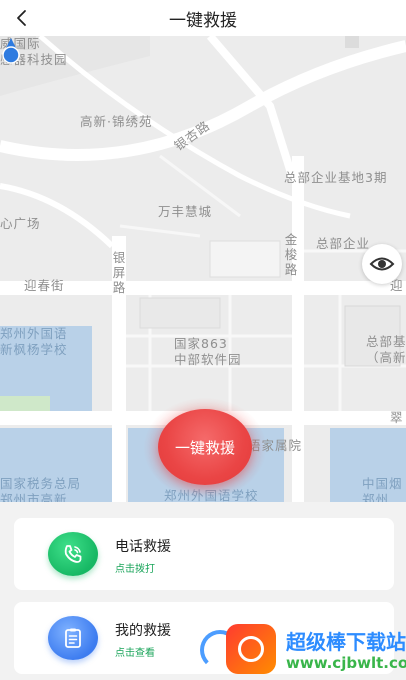 This screenshot has width=406, height=680. What do you see at coordinates (204, 554) in the screenshot?
I see `phone-rescue-card: 电话救援 点击拨打` at bounding box center [204, 554].